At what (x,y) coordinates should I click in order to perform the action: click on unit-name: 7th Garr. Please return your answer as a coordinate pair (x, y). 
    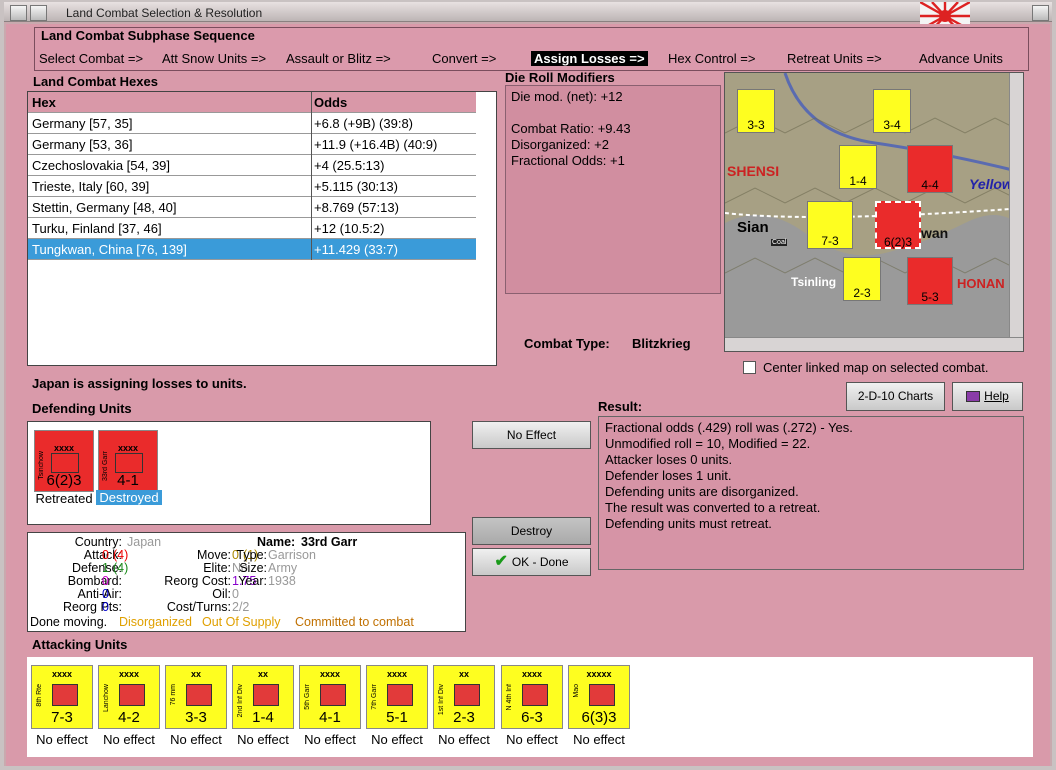
    Looking at the image, I should click on (374, 697).